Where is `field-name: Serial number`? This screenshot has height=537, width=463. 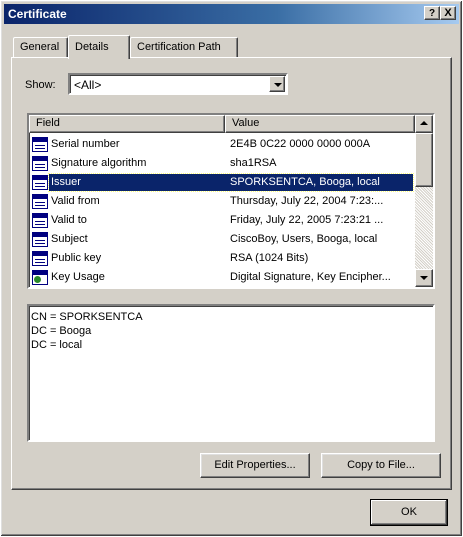
field-name: Serial number is located at coordinates (85, 144).